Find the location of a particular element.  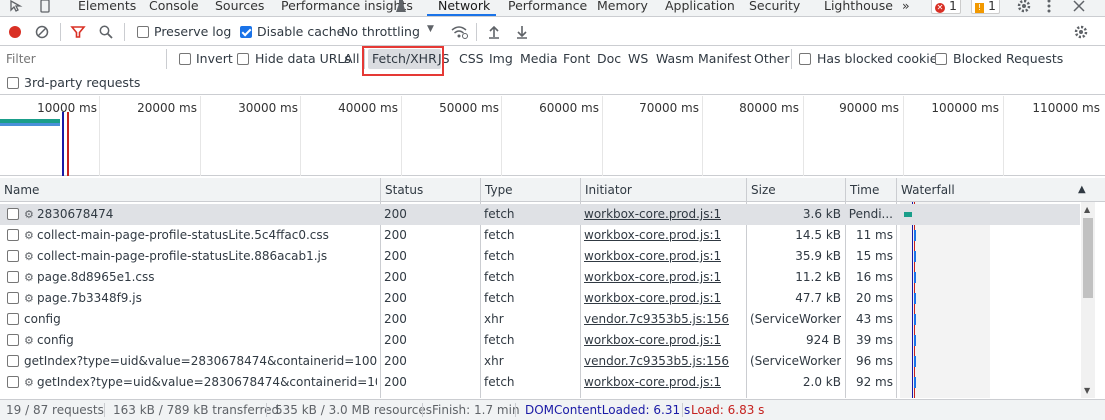

type-filter-all: All is located at coordinates (352, 58).